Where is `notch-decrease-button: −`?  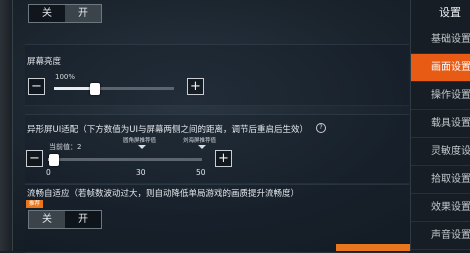
notch-decrease-button: − is located at coordinates (34, 158).